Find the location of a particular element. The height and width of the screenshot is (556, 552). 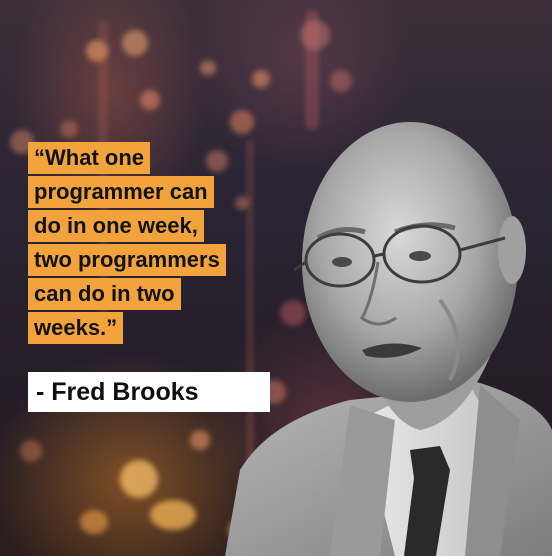

quote-line: “What one is located at coordinates (89, 158).